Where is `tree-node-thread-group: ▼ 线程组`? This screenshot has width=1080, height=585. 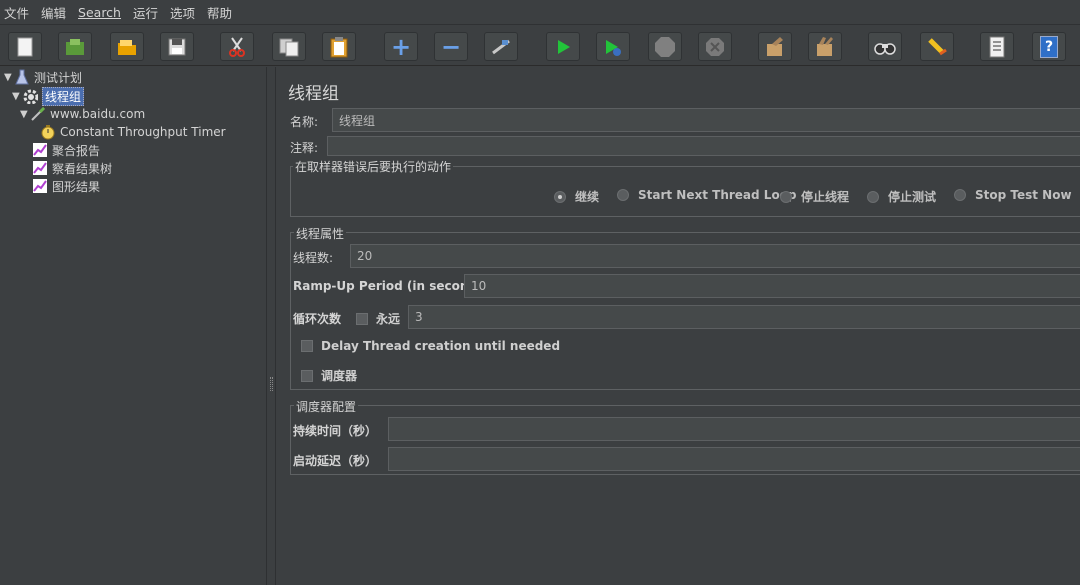
tree-node-thread-group: ▼ 线程组 is located at coordinates (139, 96).